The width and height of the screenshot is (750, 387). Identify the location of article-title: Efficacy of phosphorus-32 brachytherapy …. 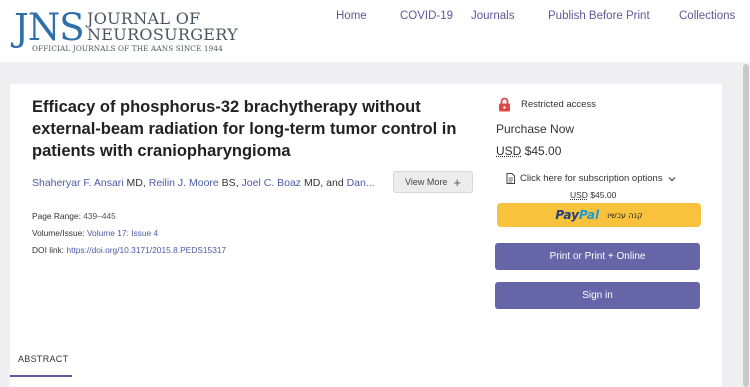
(244, 129).